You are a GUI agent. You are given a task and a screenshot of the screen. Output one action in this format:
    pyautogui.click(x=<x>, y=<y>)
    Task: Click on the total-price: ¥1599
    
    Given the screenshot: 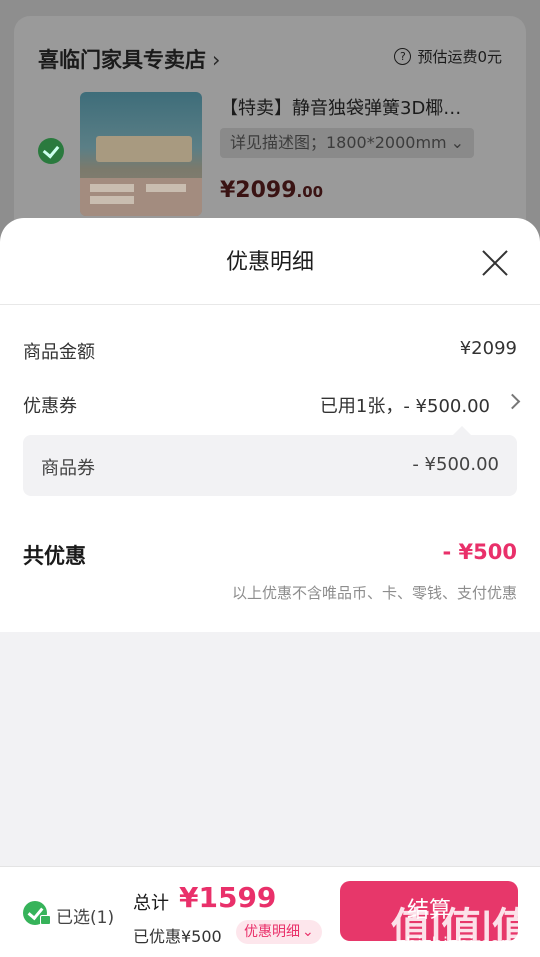 What is the action you would take?
    pyautogui.click(x=228, y=897)
    